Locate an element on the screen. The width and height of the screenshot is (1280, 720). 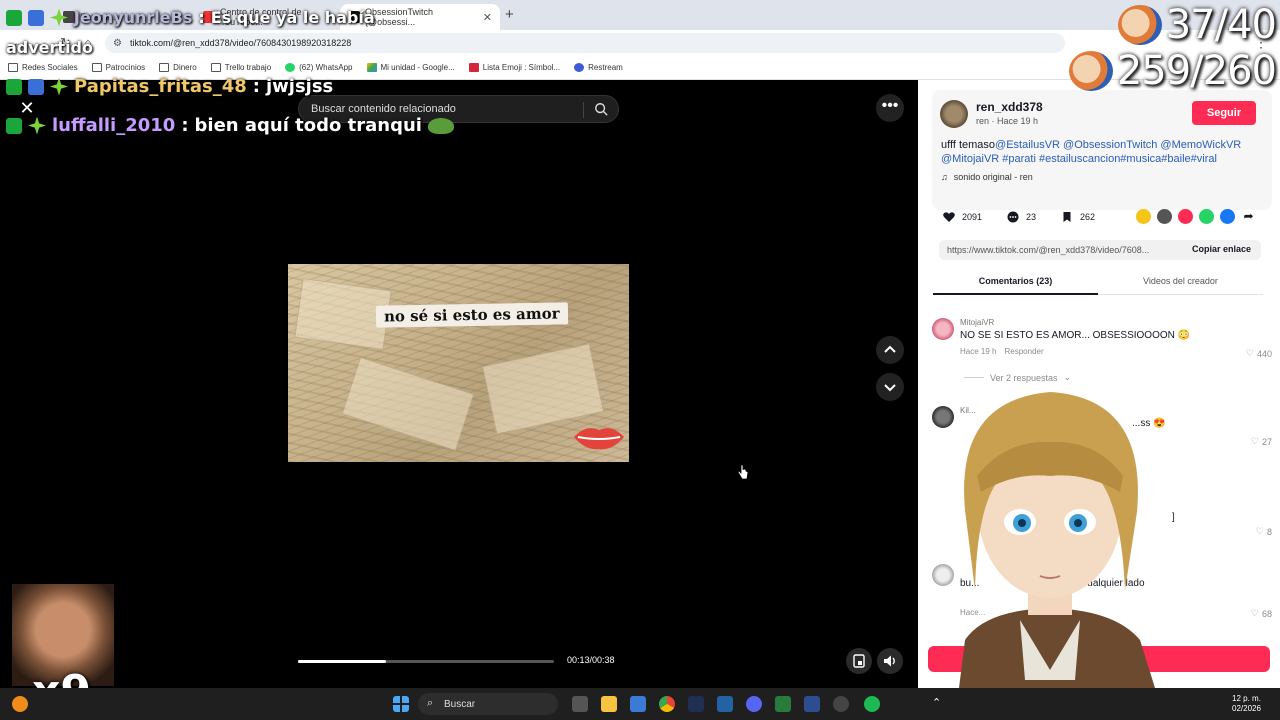
restream-icon is located at coordinates (579, 67).